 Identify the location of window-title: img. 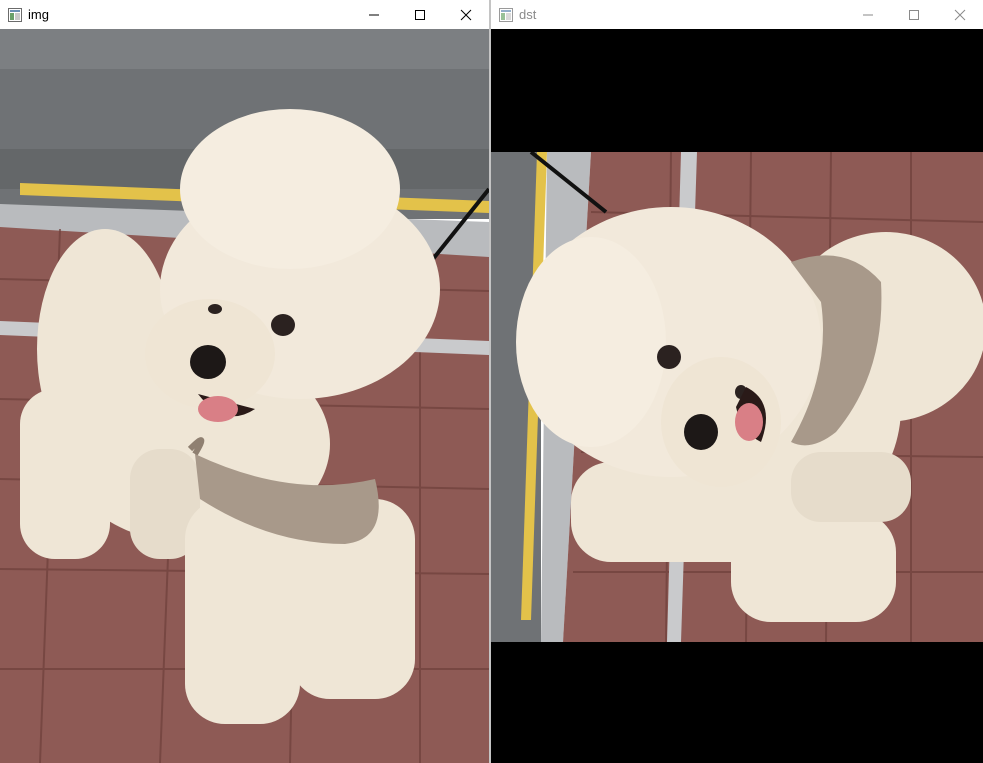
(38, 14).